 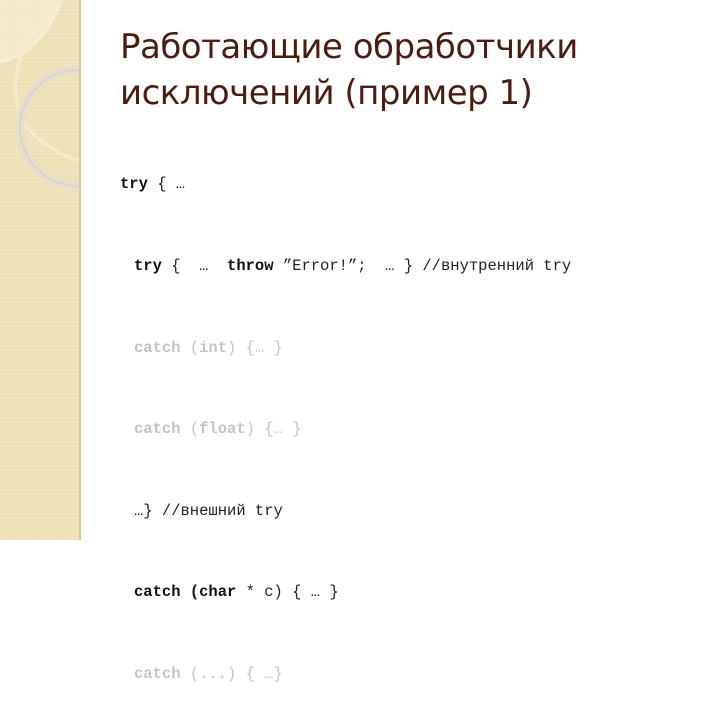 What do you see at coordinates (326, 93) in the screenshot?
I see `slide-title-line-2: исключений (пример 1)` at bounding box center [326, 93].